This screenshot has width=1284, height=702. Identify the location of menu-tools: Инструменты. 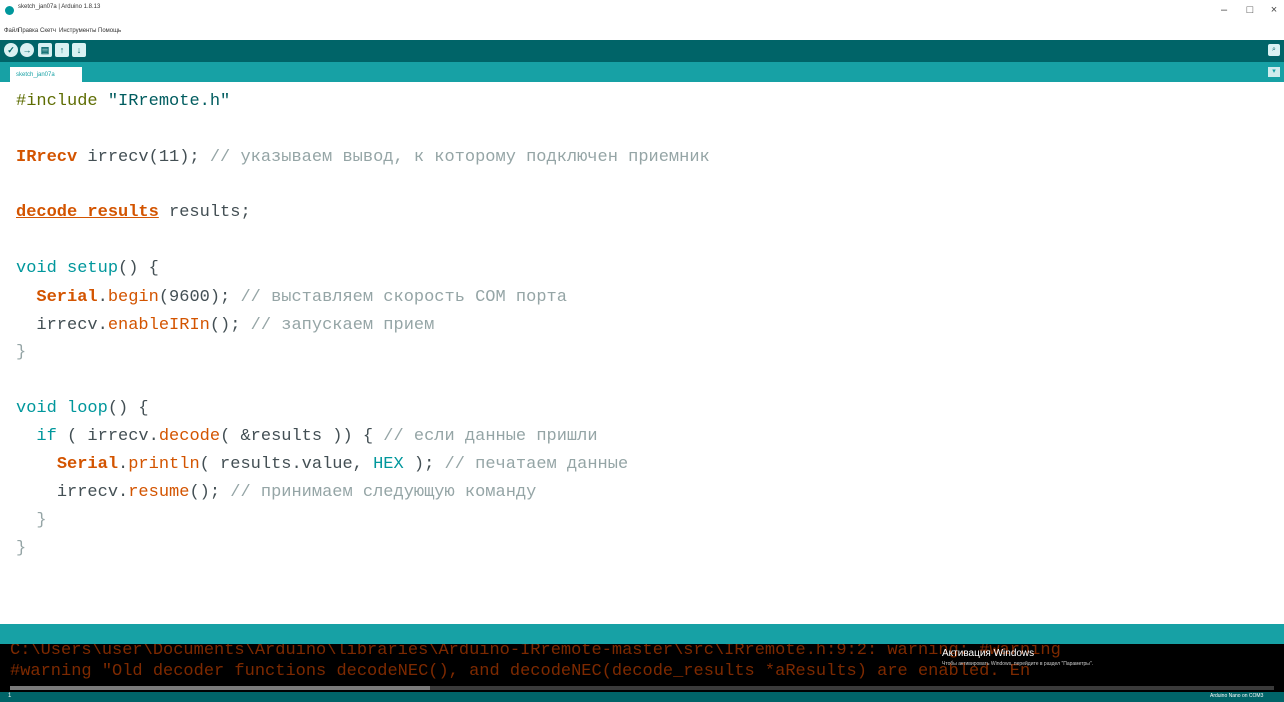
(77, 31).